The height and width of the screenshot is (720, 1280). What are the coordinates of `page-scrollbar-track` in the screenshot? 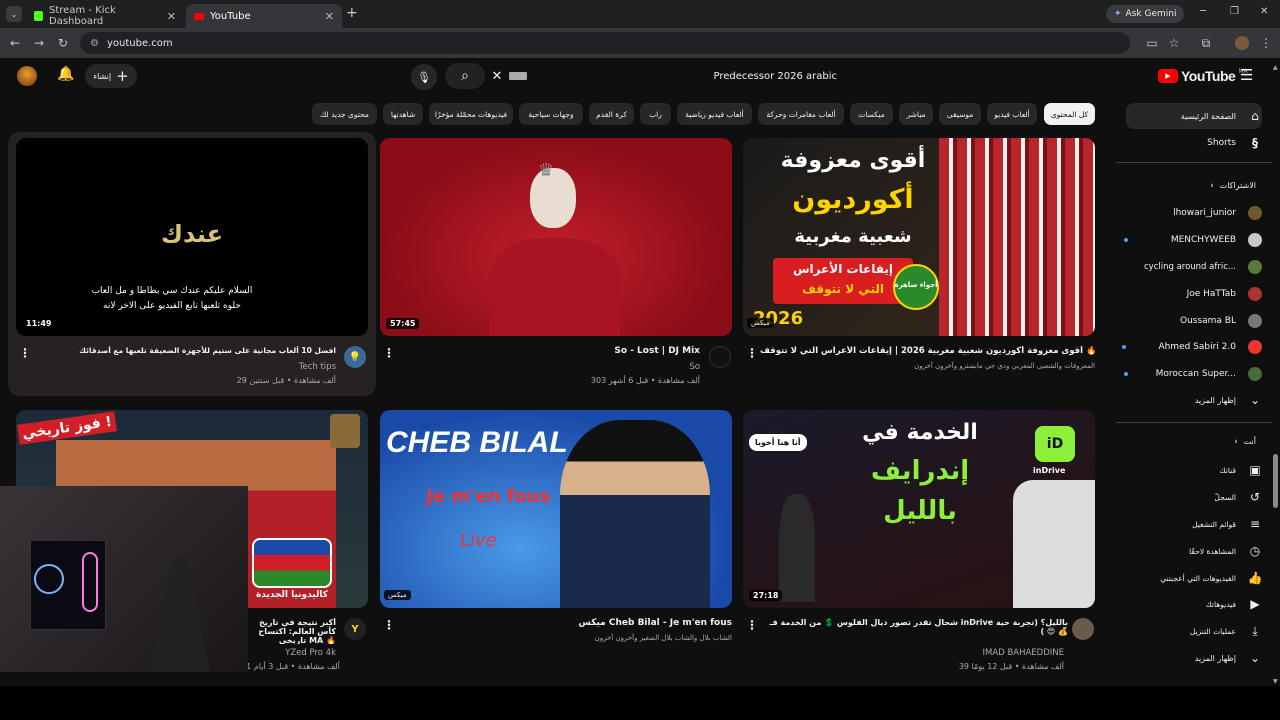 It's located at (1276, 374).